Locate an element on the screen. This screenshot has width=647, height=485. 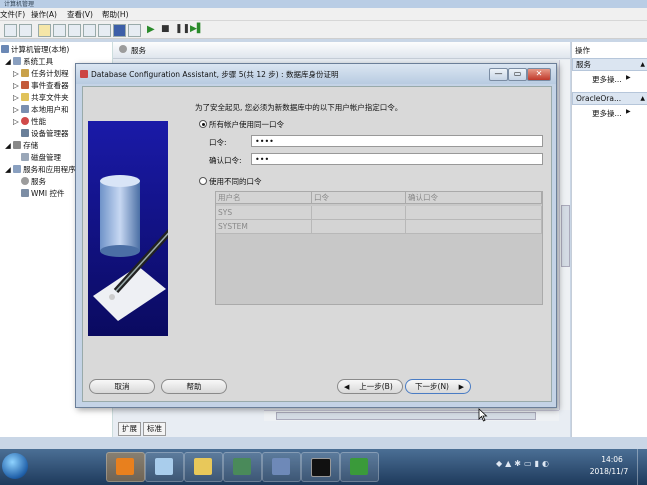
more-actions-services: 更多操... ▶ is located at coordinates (611, 79).